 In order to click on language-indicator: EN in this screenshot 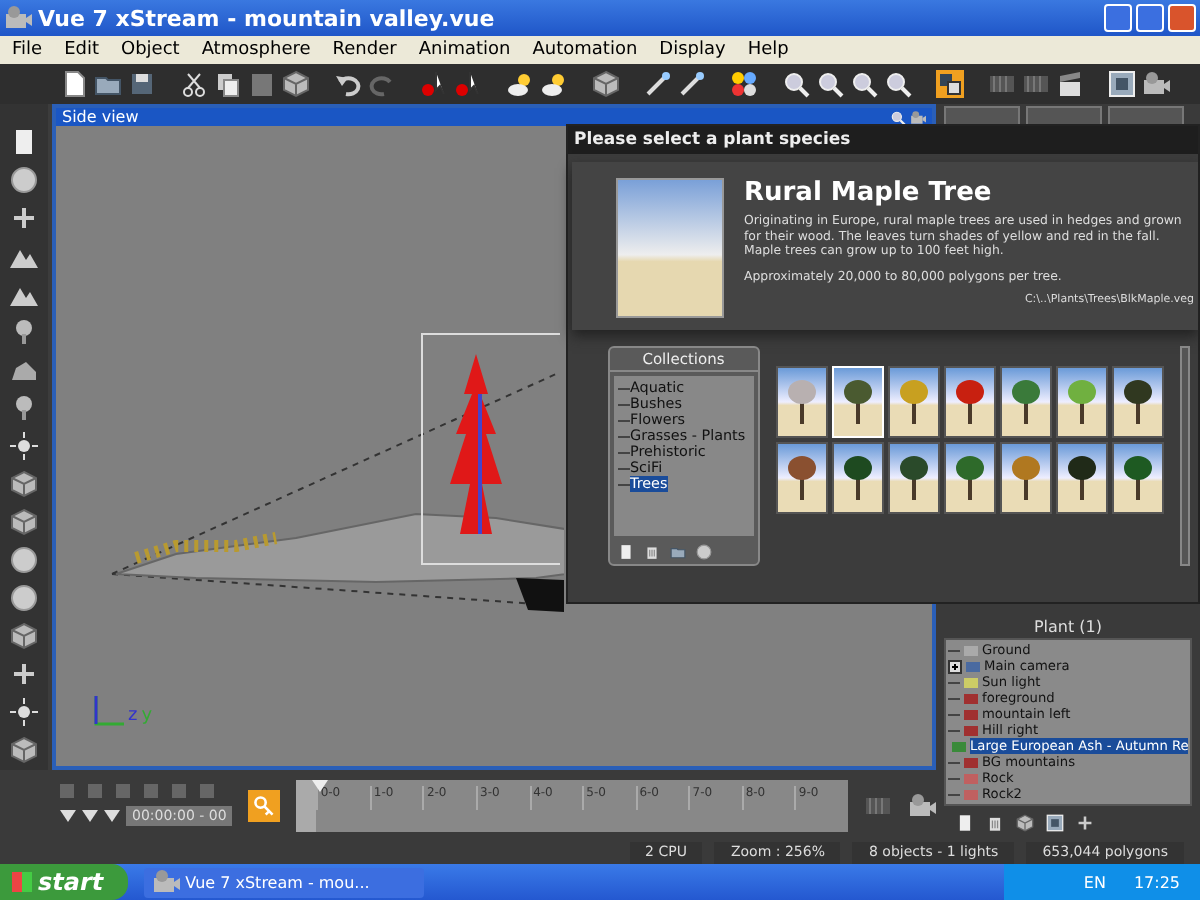, I will do `click(1094, 882)`.